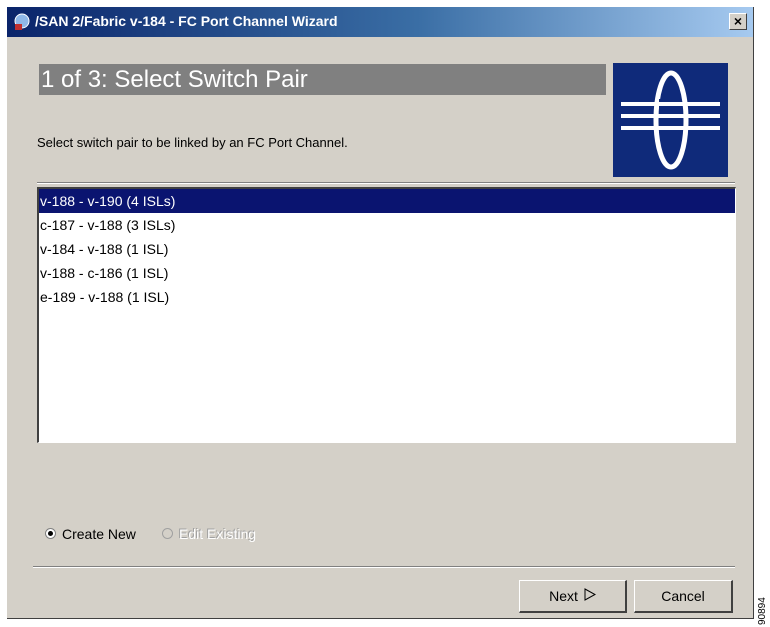 The width and height of the screenshot is (770, 627). I want to click on switch-pair-item: v-184 - v-188 (1 ISL), so click(387, 249).